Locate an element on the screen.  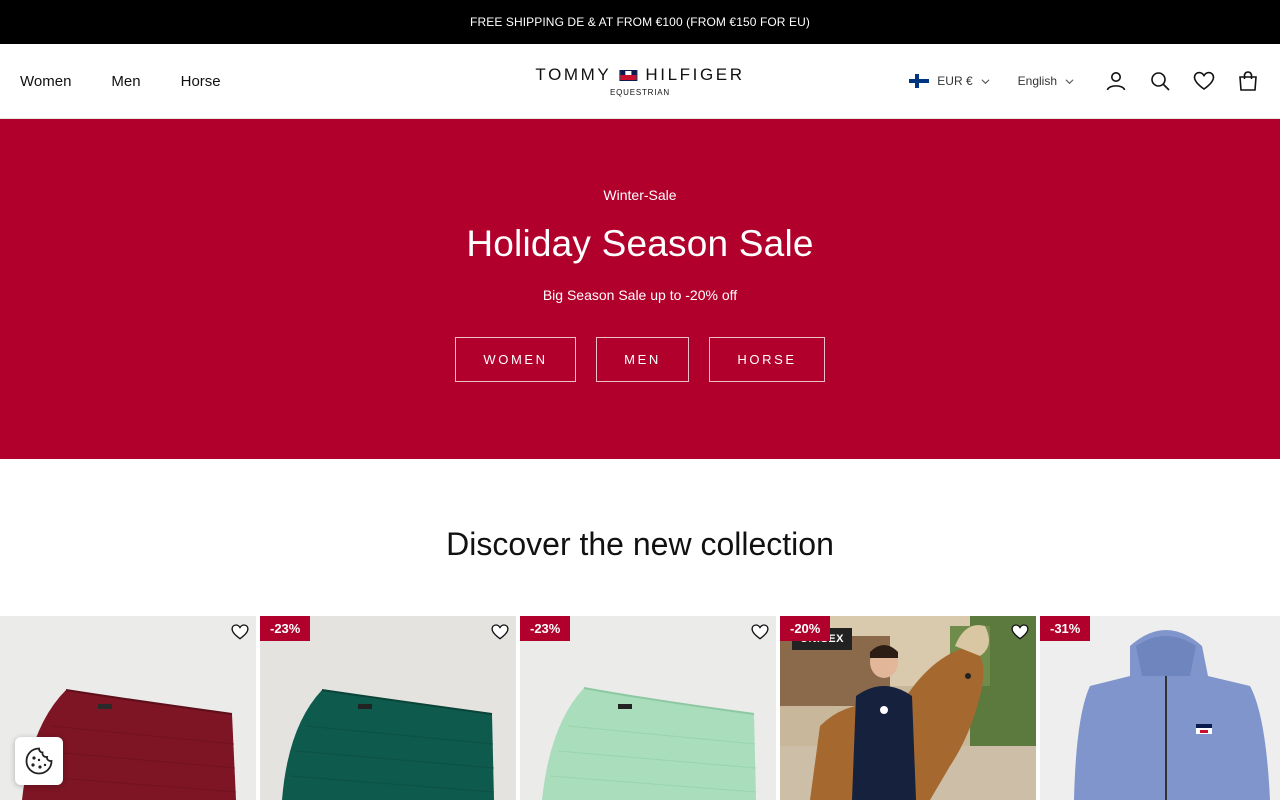
nav-men: Men is located at coordinates (125, 81).